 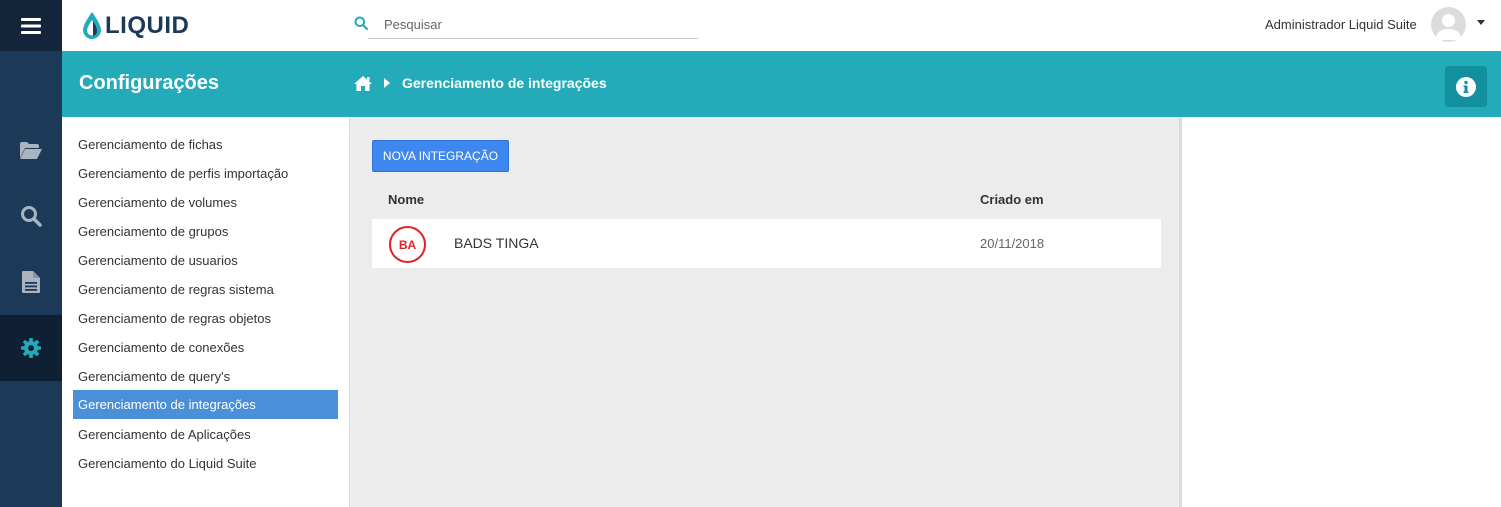 I want to click on menu-item-integracoes: Gerenciamento de integrações, so click(x=205, y=404).